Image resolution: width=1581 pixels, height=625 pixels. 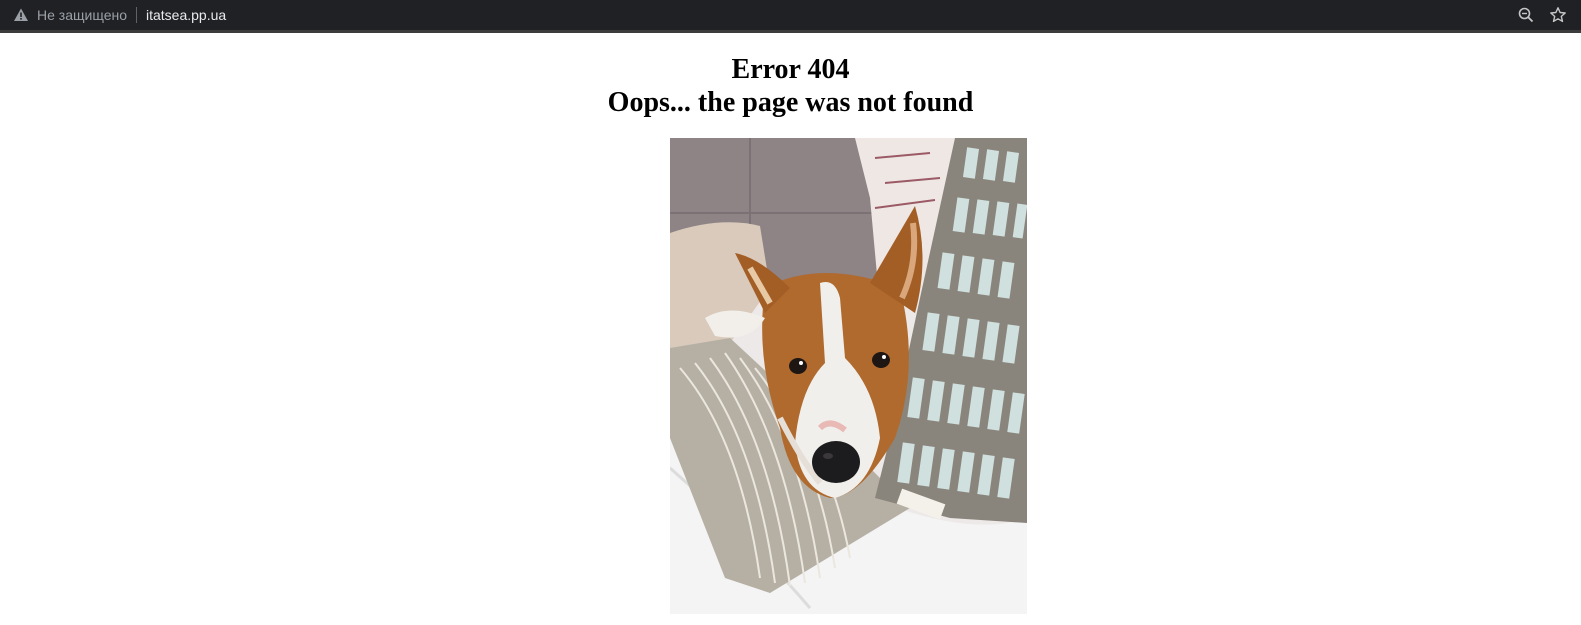 What do you see at coordinates (790, 16) in the screenshot?
I see `browser-toolbar: Не защищено itatsea.pp.ua` at bounding box center [790, 16].